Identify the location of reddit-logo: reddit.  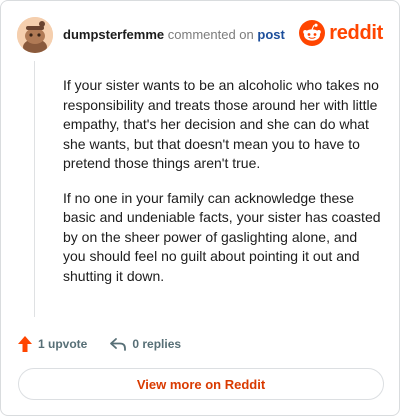
(341, 33).